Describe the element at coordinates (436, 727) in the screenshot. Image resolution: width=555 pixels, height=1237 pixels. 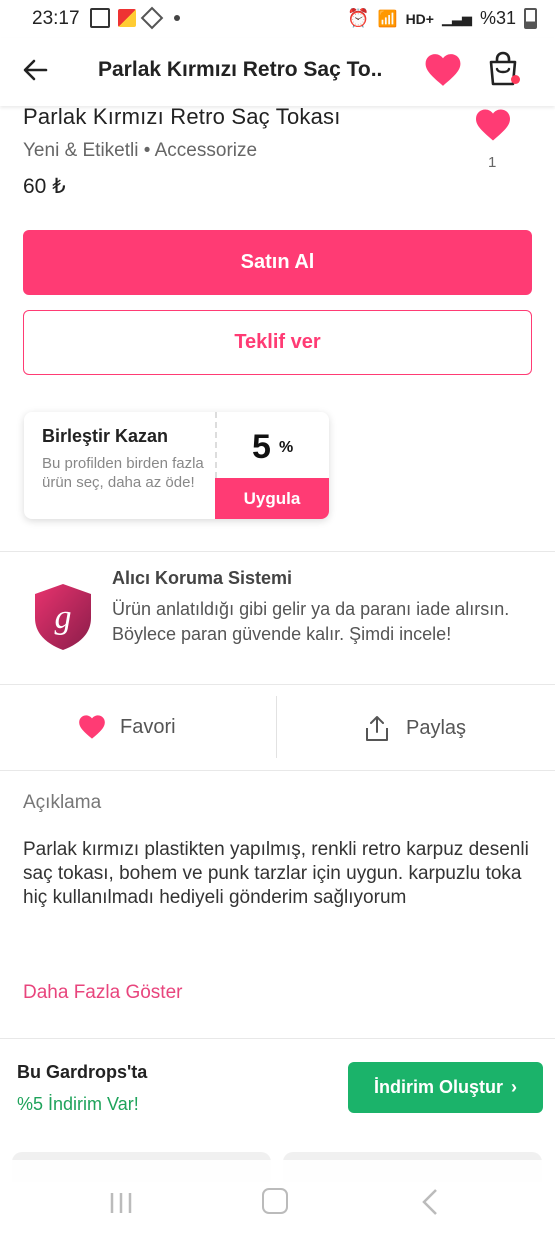
I see `share-label: Paylaş` at that location.